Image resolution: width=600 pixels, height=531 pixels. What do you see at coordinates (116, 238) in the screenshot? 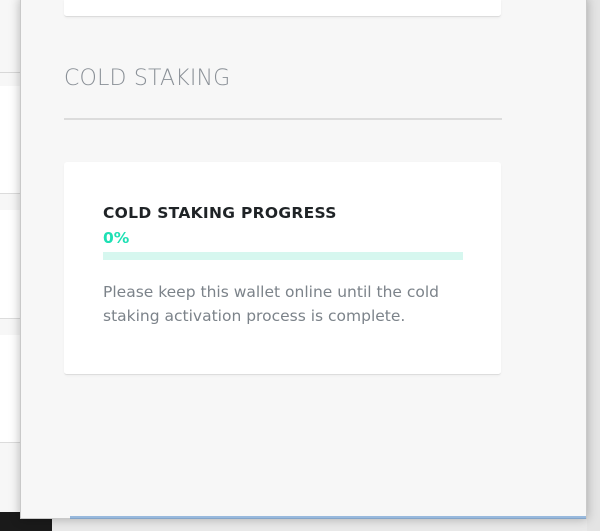
I see `progress-percent: 0%` at bounding box center [116, 238].